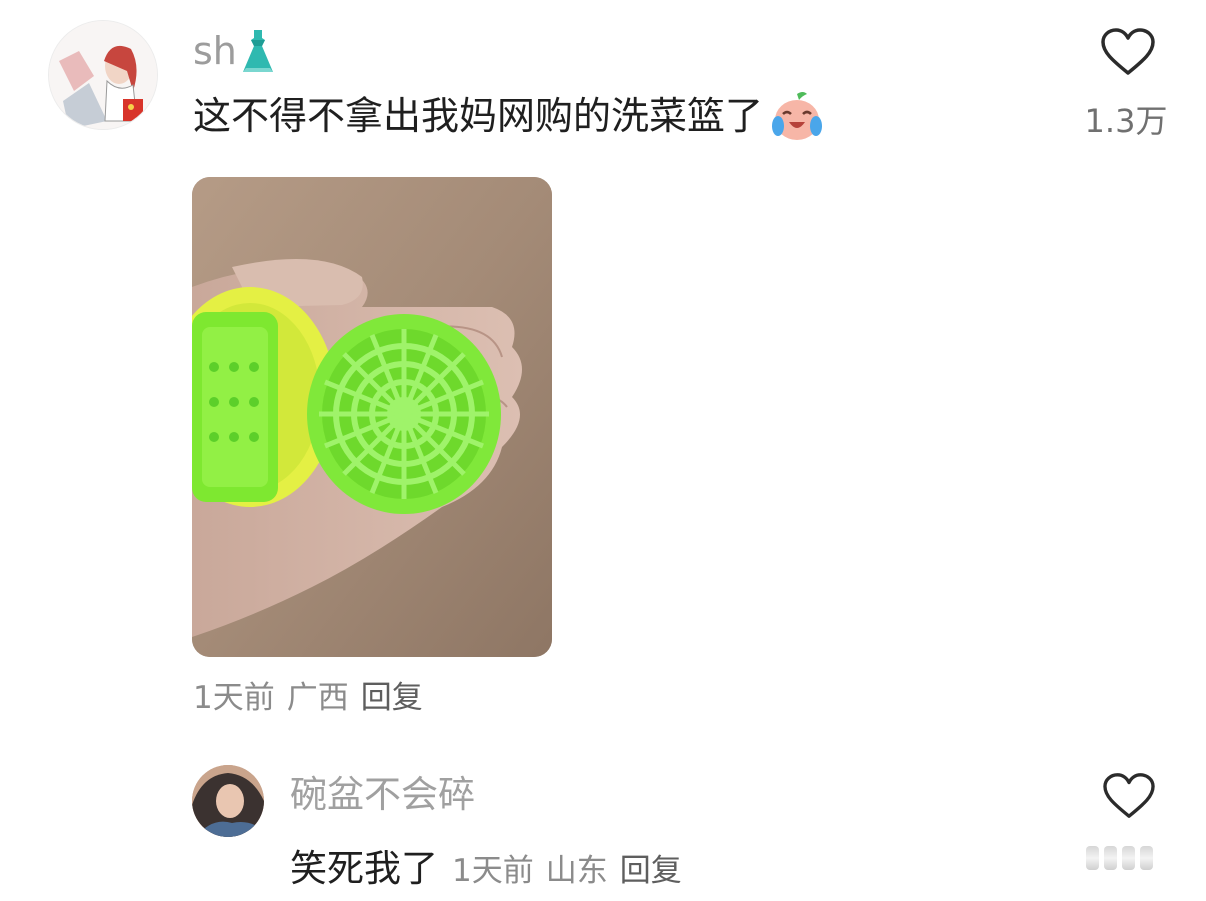  Describe the element at coordinates (1126, 121) in the screenshot. I see `like-count: 1.3万` at that location.